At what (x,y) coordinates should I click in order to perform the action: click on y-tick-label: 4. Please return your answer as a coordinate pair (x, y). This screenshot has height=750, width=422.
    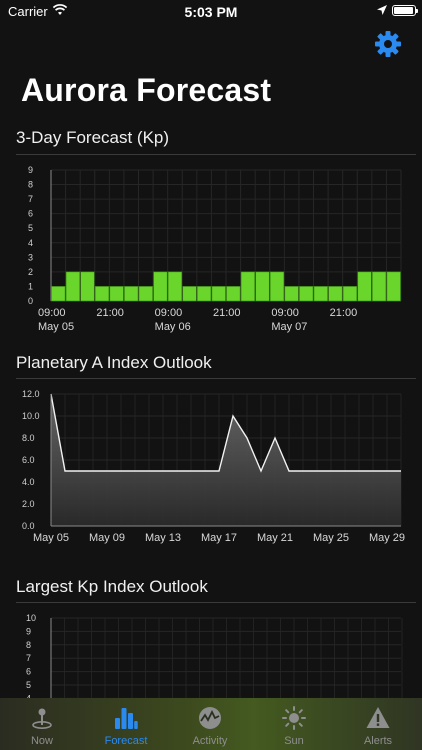
    Looking at the image, I should click on (30, 243).